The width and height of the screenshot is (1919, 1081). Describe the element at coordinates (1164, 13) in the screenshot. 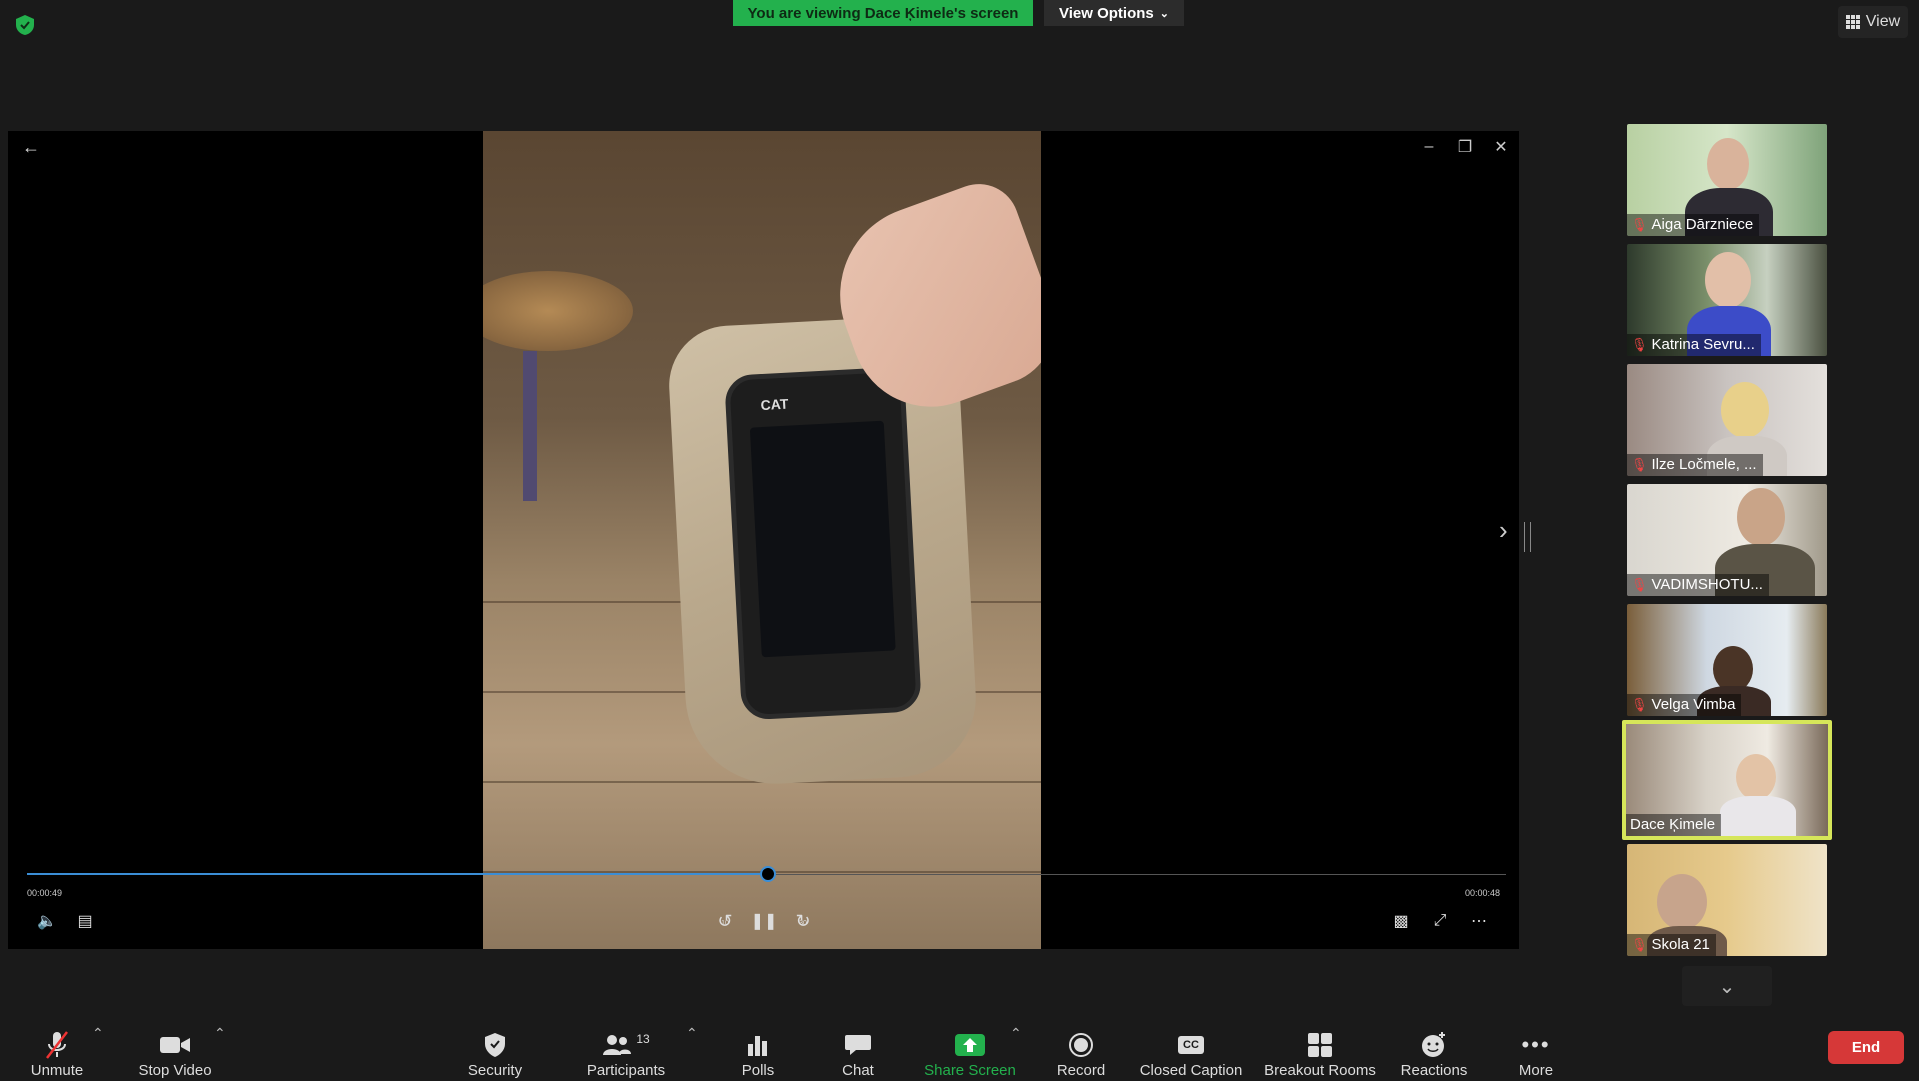

I see `chevron-down-icon: ⌄` at that location.